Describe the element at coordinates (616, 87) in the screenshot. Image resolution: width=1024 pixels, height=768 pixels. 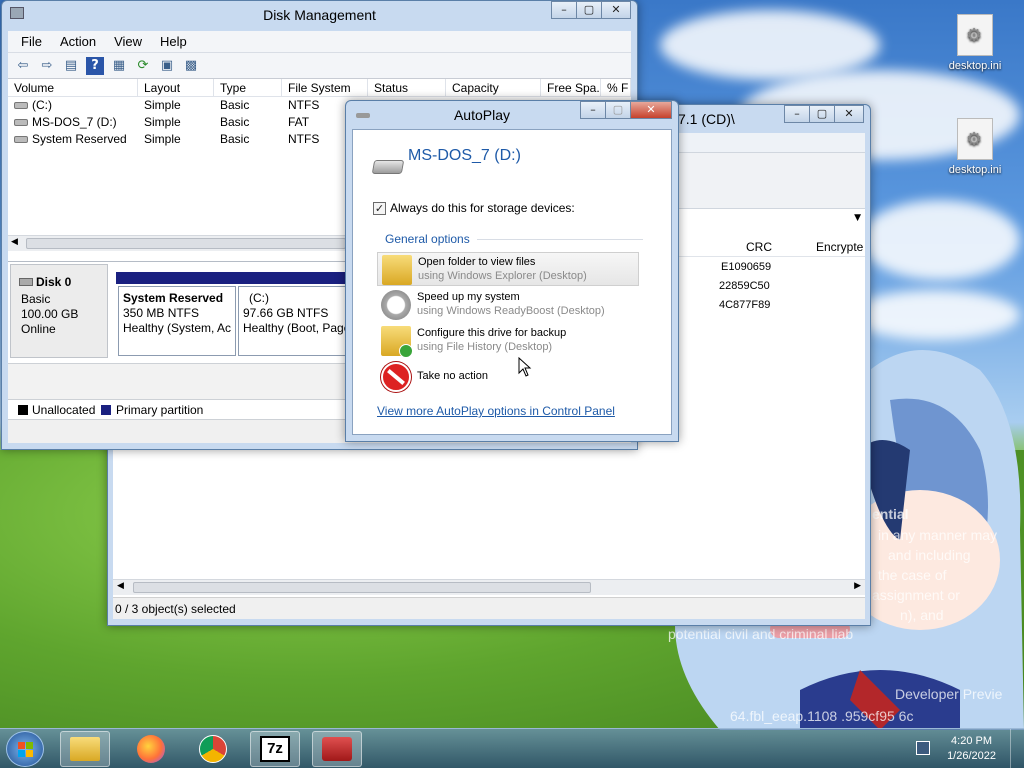
I see `column-percent-free: % F` at that location.